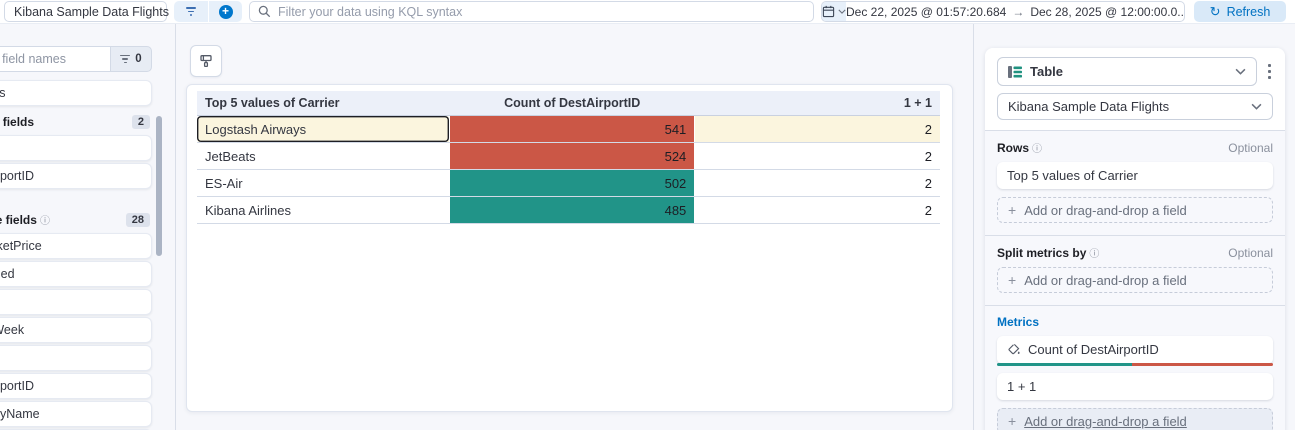 This screenshot has width=1295, height=430. Describe the element at coordinates (572, 103) in the screenshot. I see `column-header-count: Count of DestAirportID` at that location.